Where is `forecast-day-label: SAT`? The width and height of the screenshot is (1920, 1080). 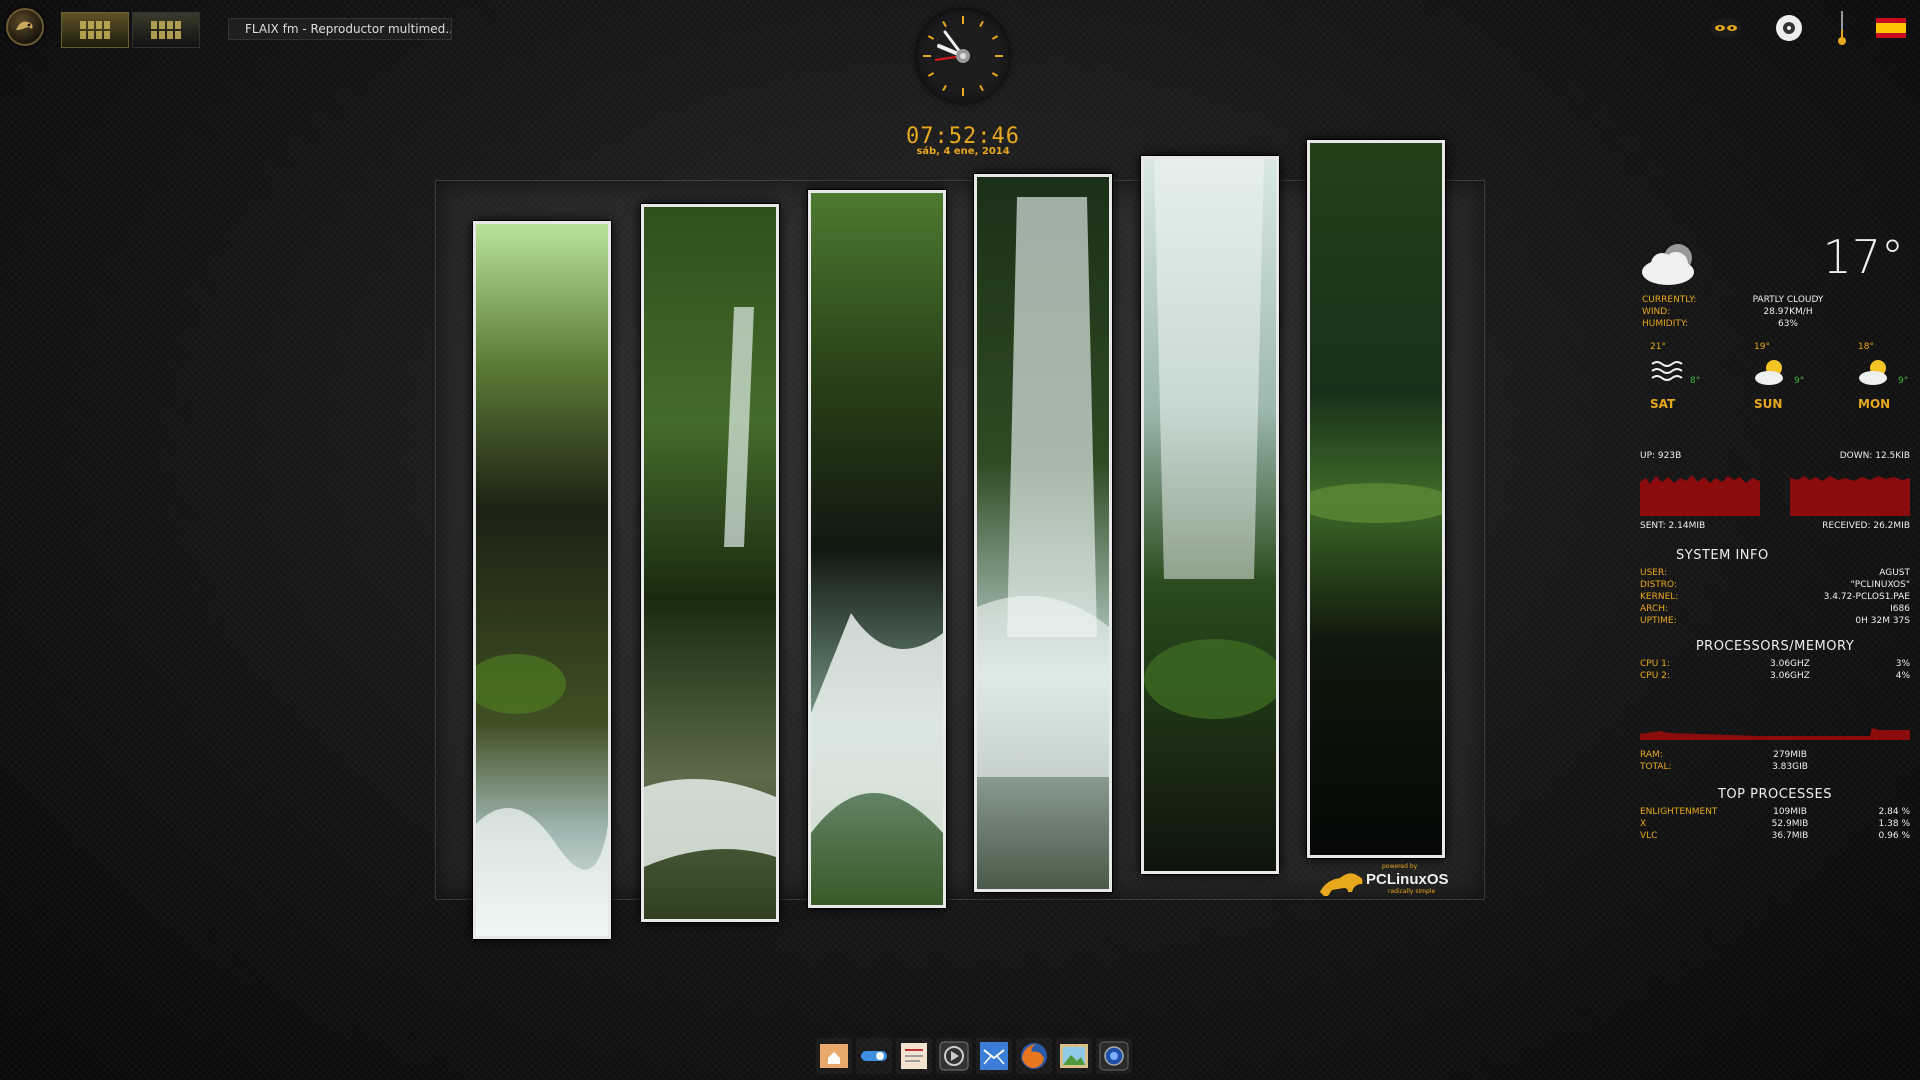
forecast-day-label: SAT is located at coordinates (1663, 404).